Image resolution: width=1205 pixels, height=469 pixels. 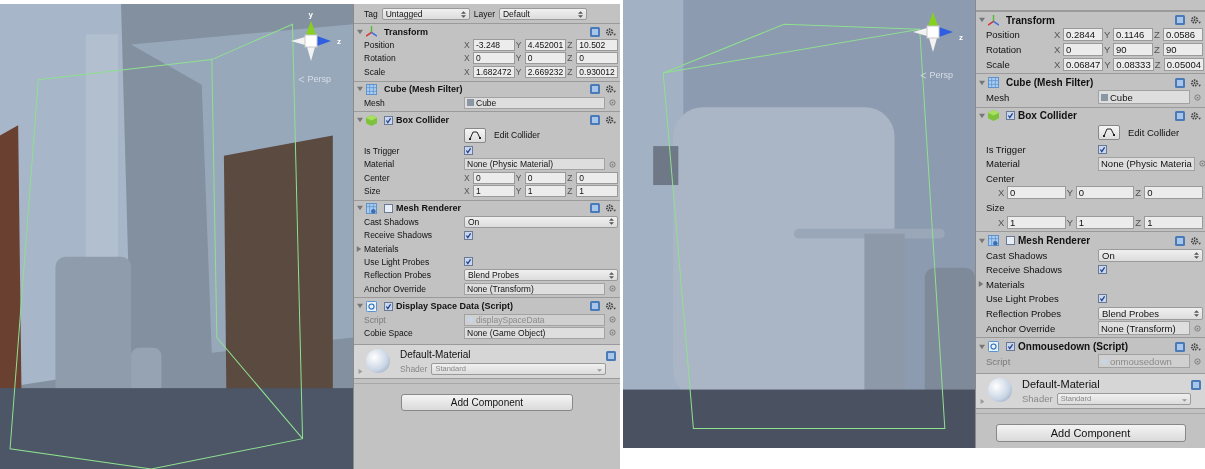 What do you see at coordinates (494, 45) in the screenshot?
I see `number-field: -3.248` at bounding box center [494, 45].